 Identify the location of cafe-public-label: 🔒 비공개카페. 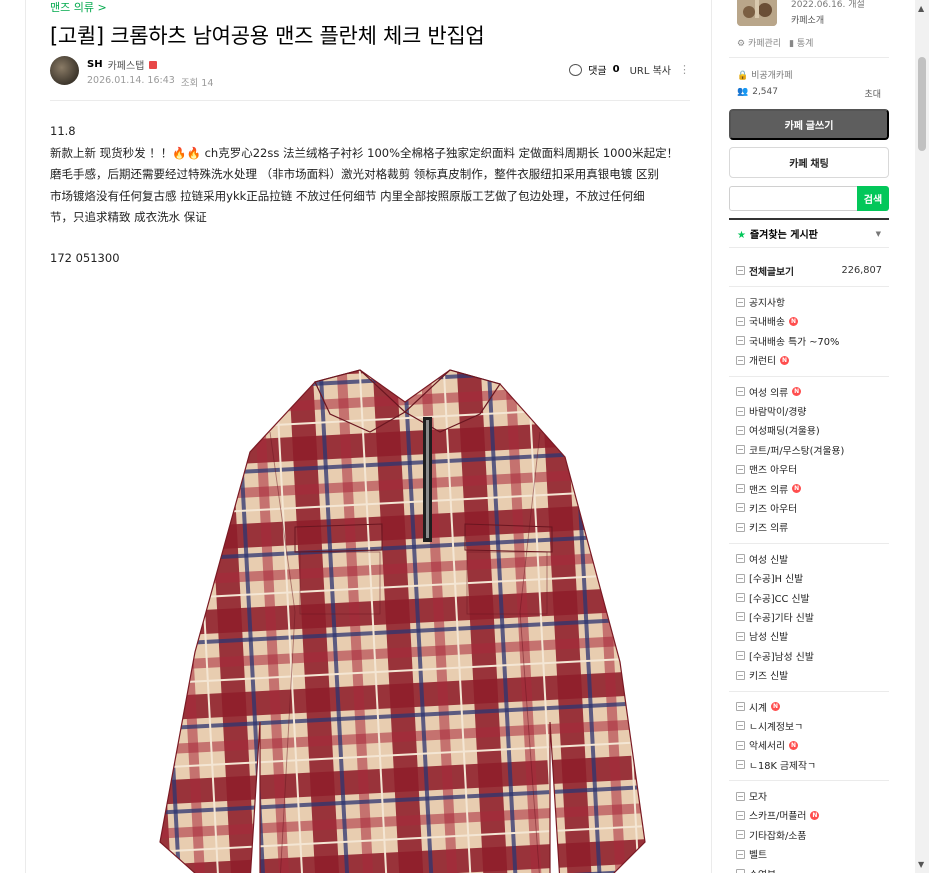
(765, 76).